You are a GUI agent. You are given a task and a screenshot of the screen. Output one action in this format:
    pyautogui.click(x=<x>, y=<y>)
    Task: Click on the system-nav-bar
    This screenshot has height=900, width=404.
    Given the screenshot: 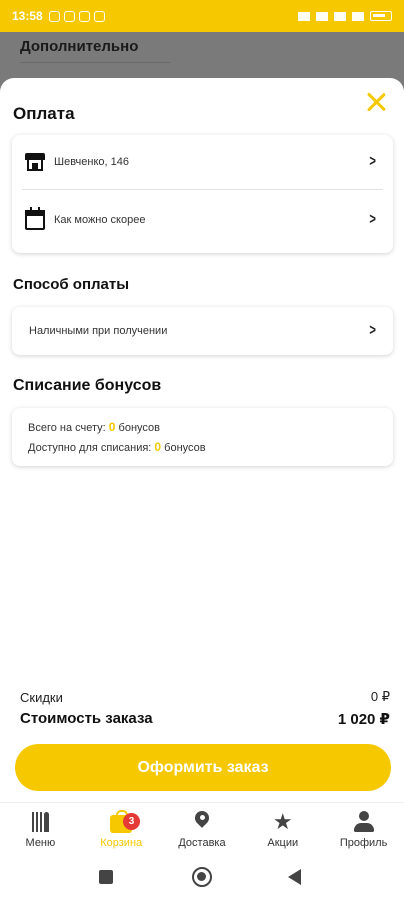 What is the action you would take?
    pyautogui.click(x=202, y=877)
    